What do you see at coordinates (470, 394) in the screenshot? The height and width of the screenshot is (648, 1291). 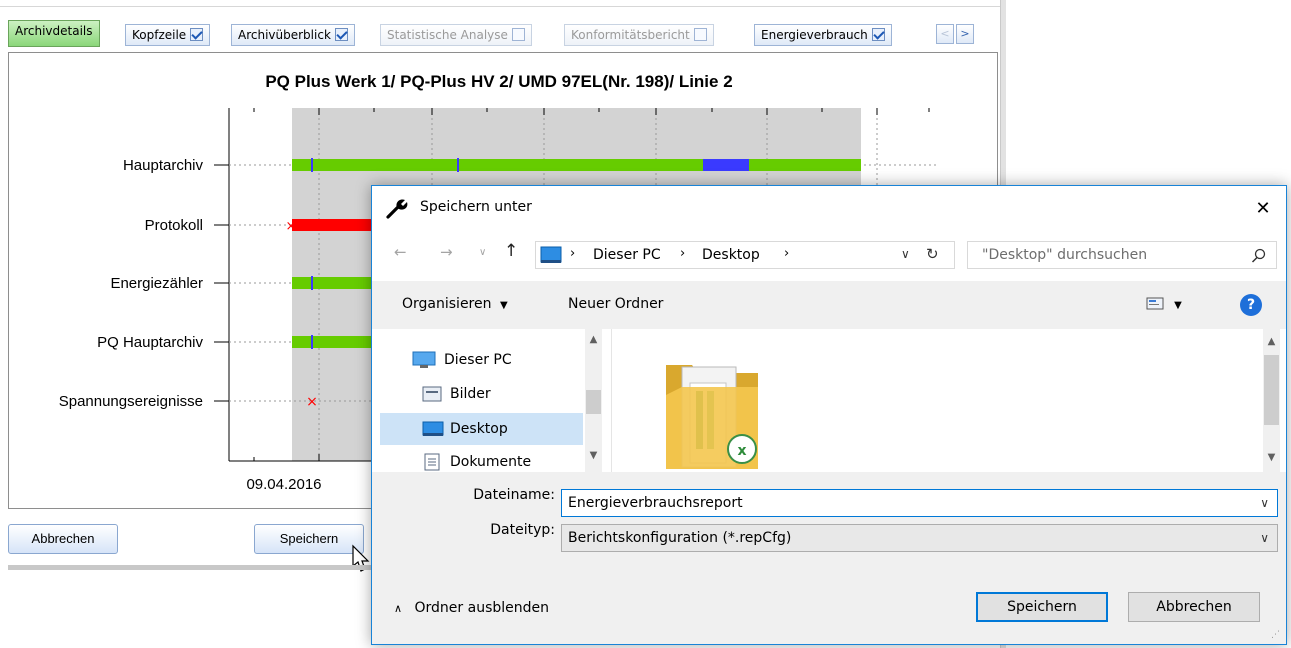 I see `nav-item-label: Bilder` at bounding box center [470, 394].